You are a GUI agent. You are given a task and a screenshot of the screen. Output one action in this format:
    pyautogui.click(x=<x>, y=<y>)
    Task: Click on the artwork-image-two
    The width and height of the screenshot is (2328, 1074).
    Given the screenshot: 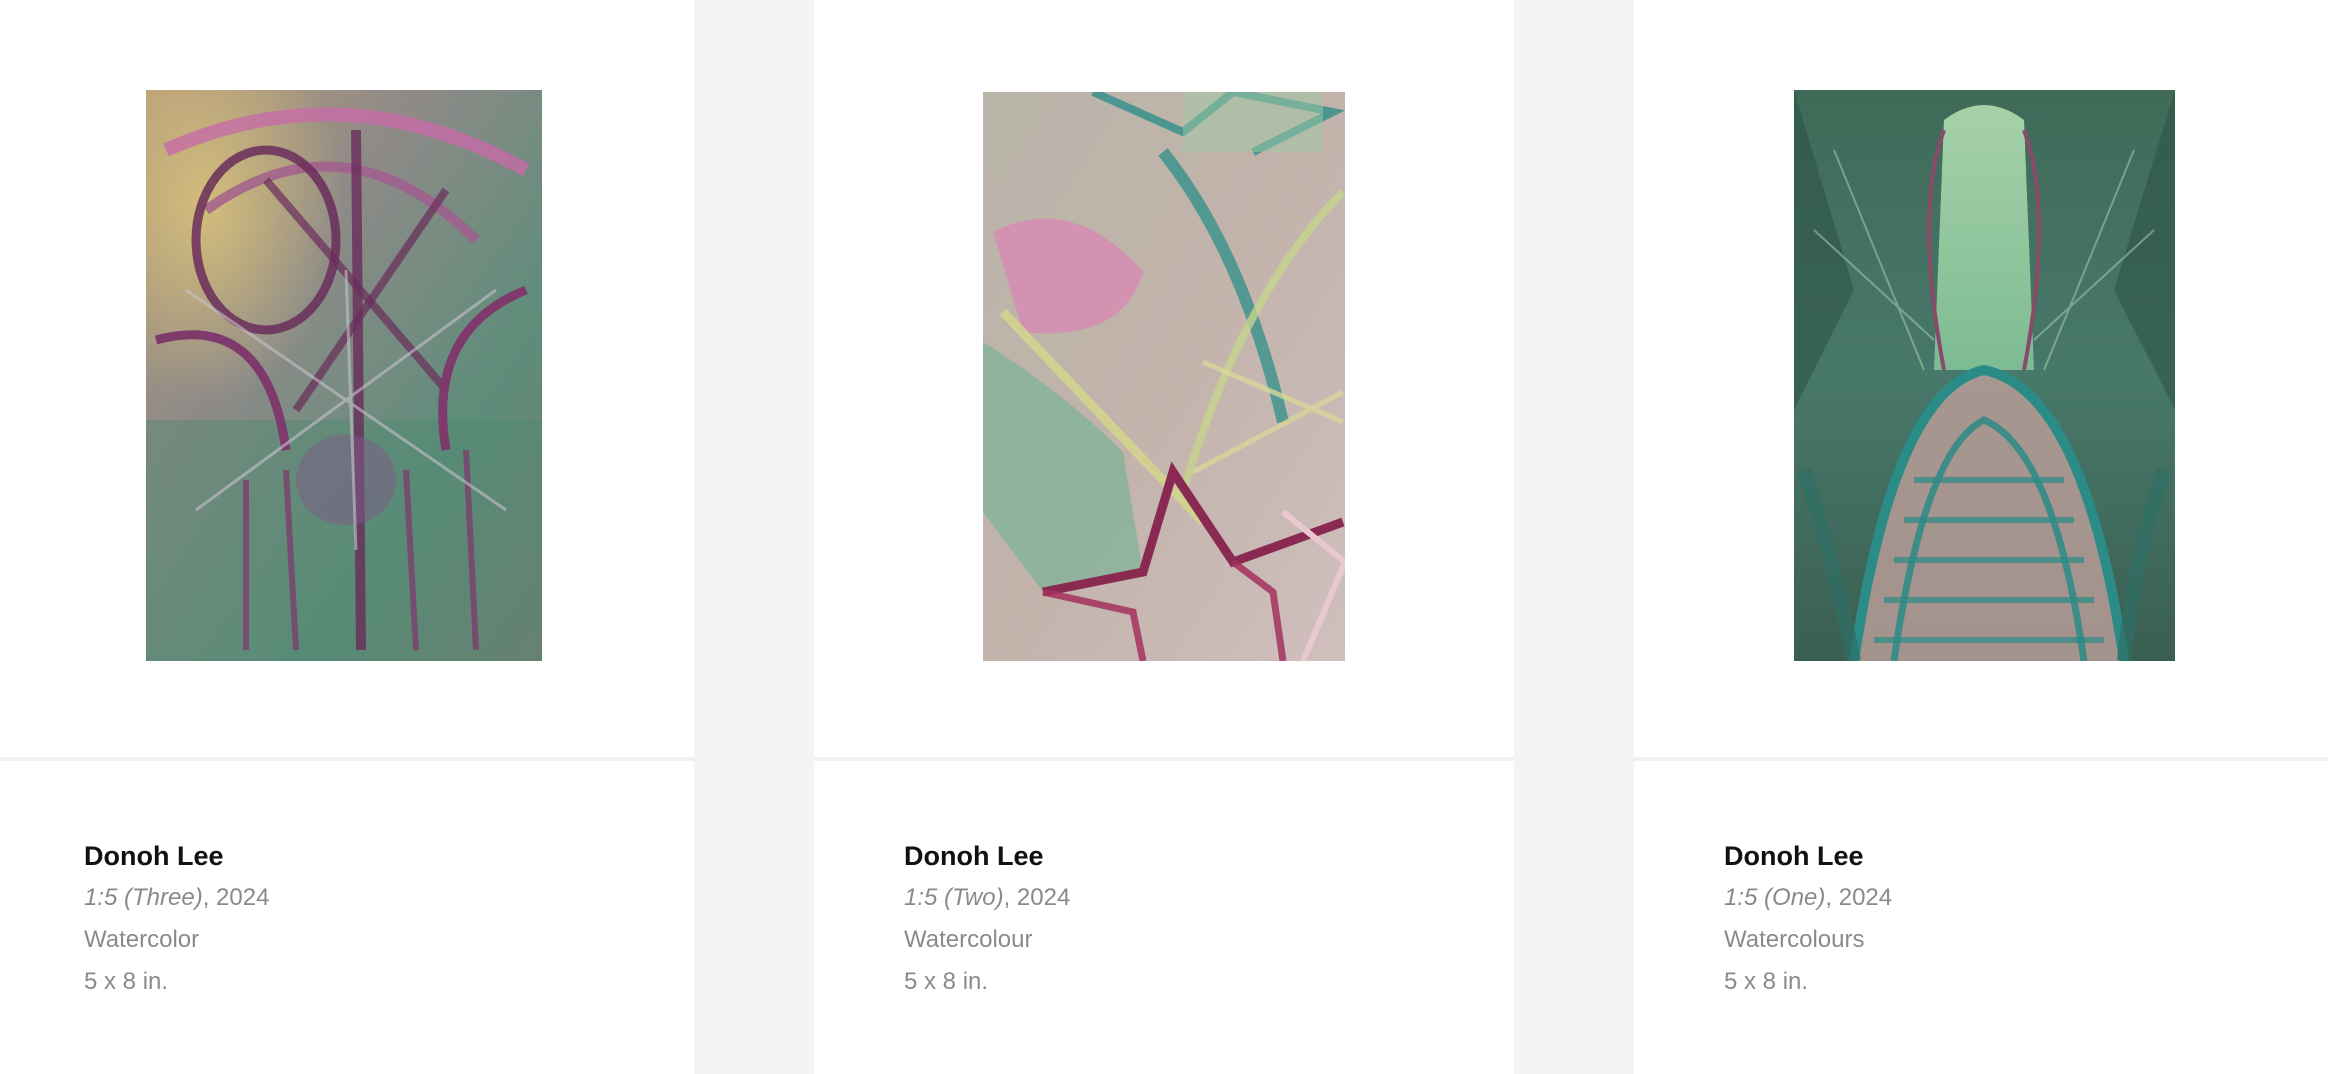 What is the action you would take?
    pyautogui.click(x=1164, y=376)
    